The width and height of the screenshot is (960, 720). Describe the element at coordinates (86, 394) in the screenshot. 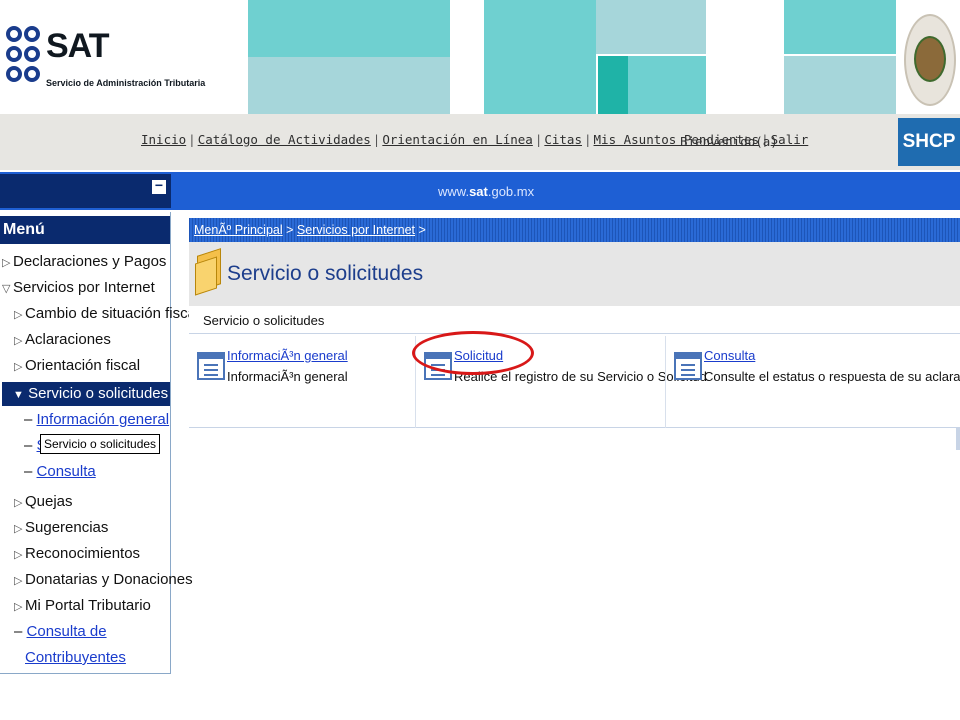

I see `sidebar-item-servicio-solicitudes: ▼ Servicio o solicitudes` at that location.